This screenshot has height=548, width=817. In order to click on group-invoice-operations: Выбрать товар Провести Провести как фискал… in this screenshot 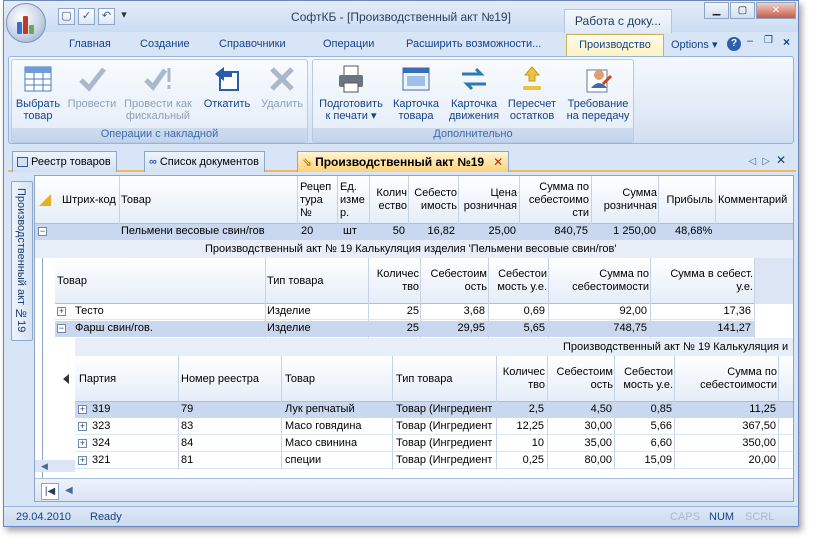, I will do `click(159, 101)`.